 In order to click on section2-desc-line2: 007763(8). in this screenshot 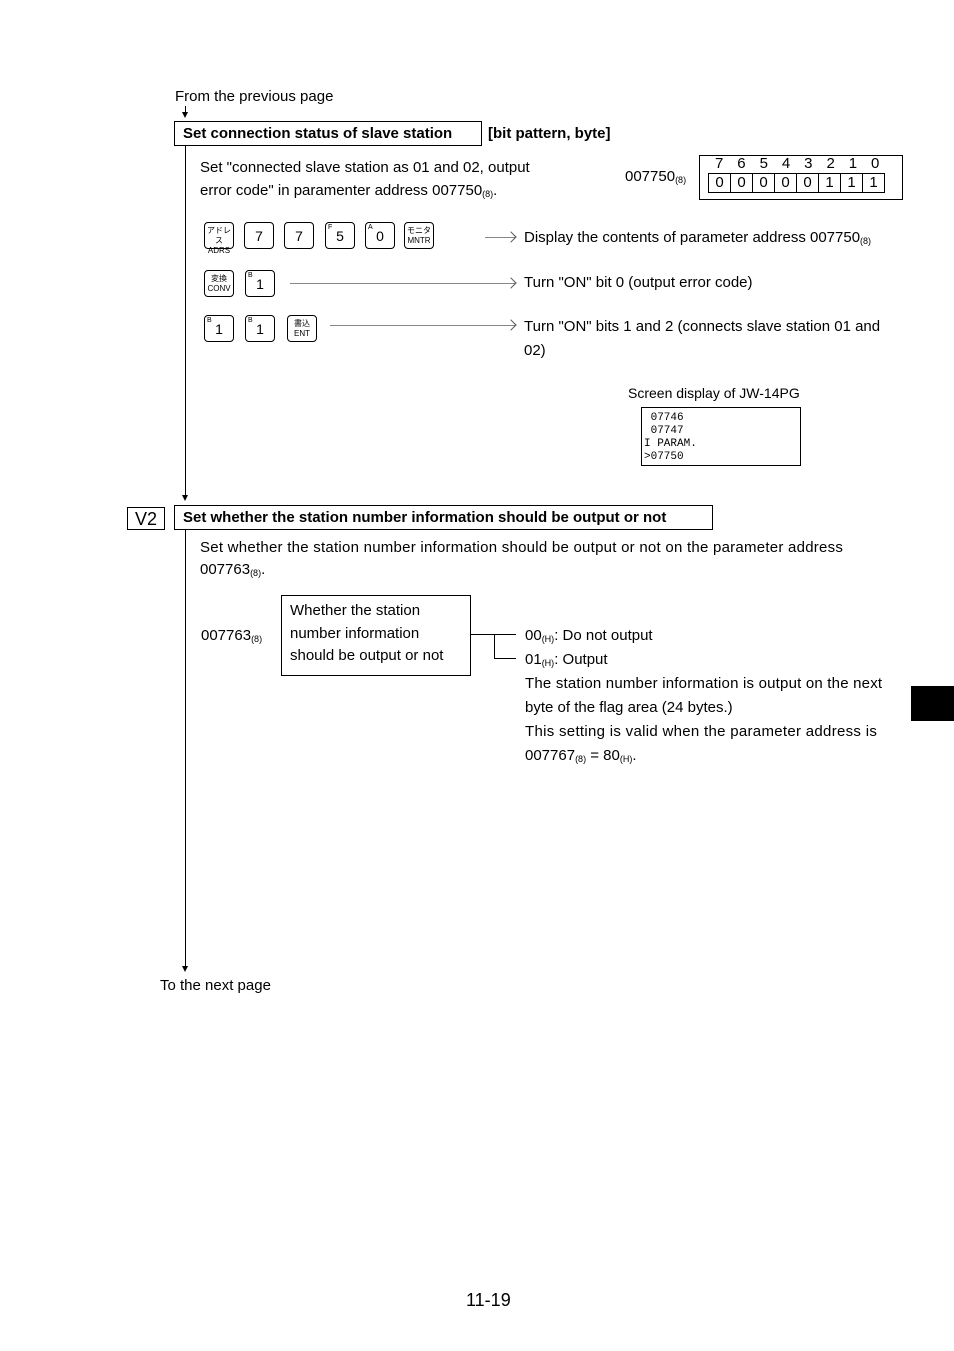, I will do `click(233, 569)`.